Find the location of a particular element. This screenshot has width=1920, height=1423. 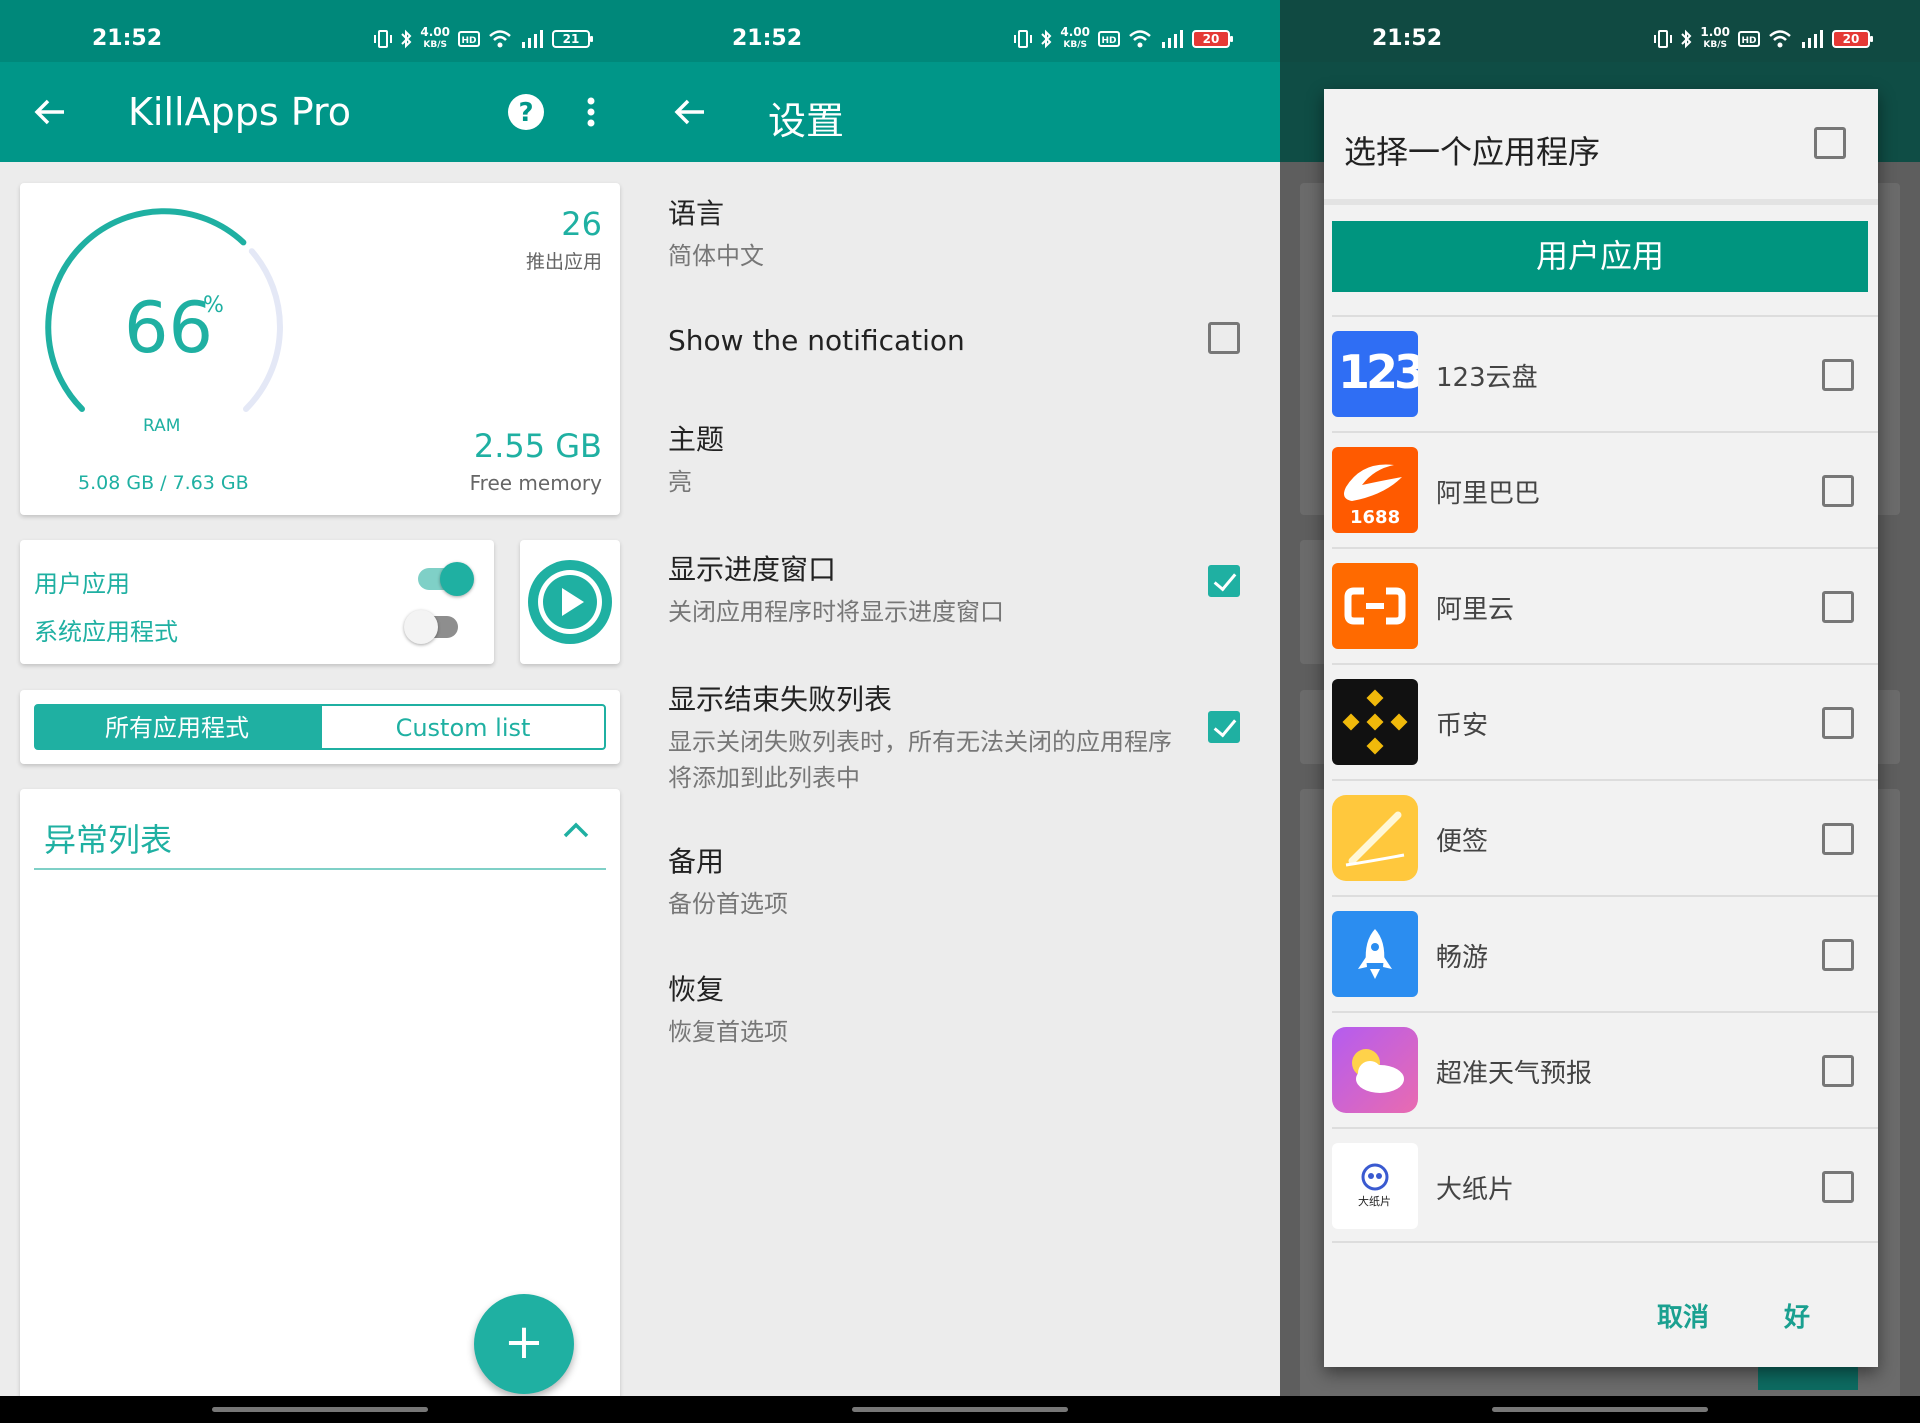

net-speed: 1.00 KB/S is located at coordinates (1715, 37).